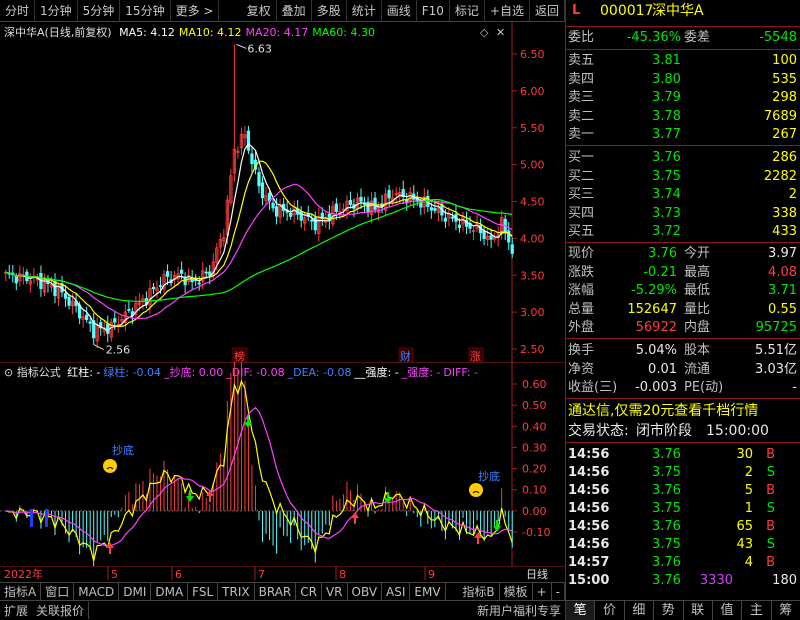 The width and height of the screenshot is (800, 620). Describe the element at coordinates (329, 11) in the screenshot. I see `toolbar-right-button-2: 多股` at that location.